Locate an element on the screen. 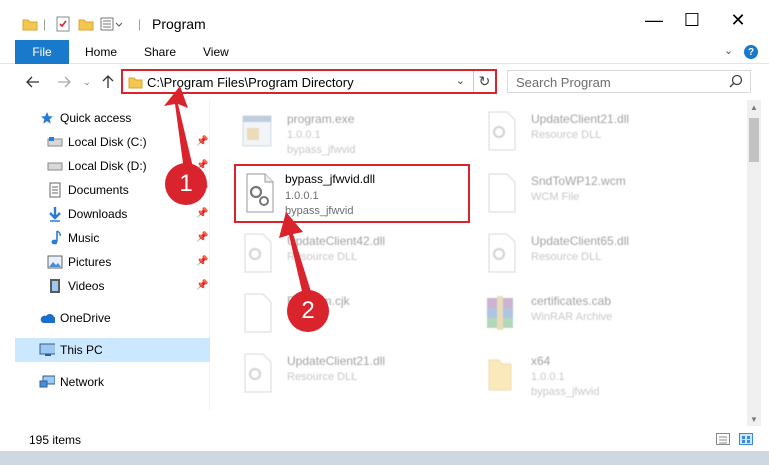  download-icon is located at coordinates (55, 214).